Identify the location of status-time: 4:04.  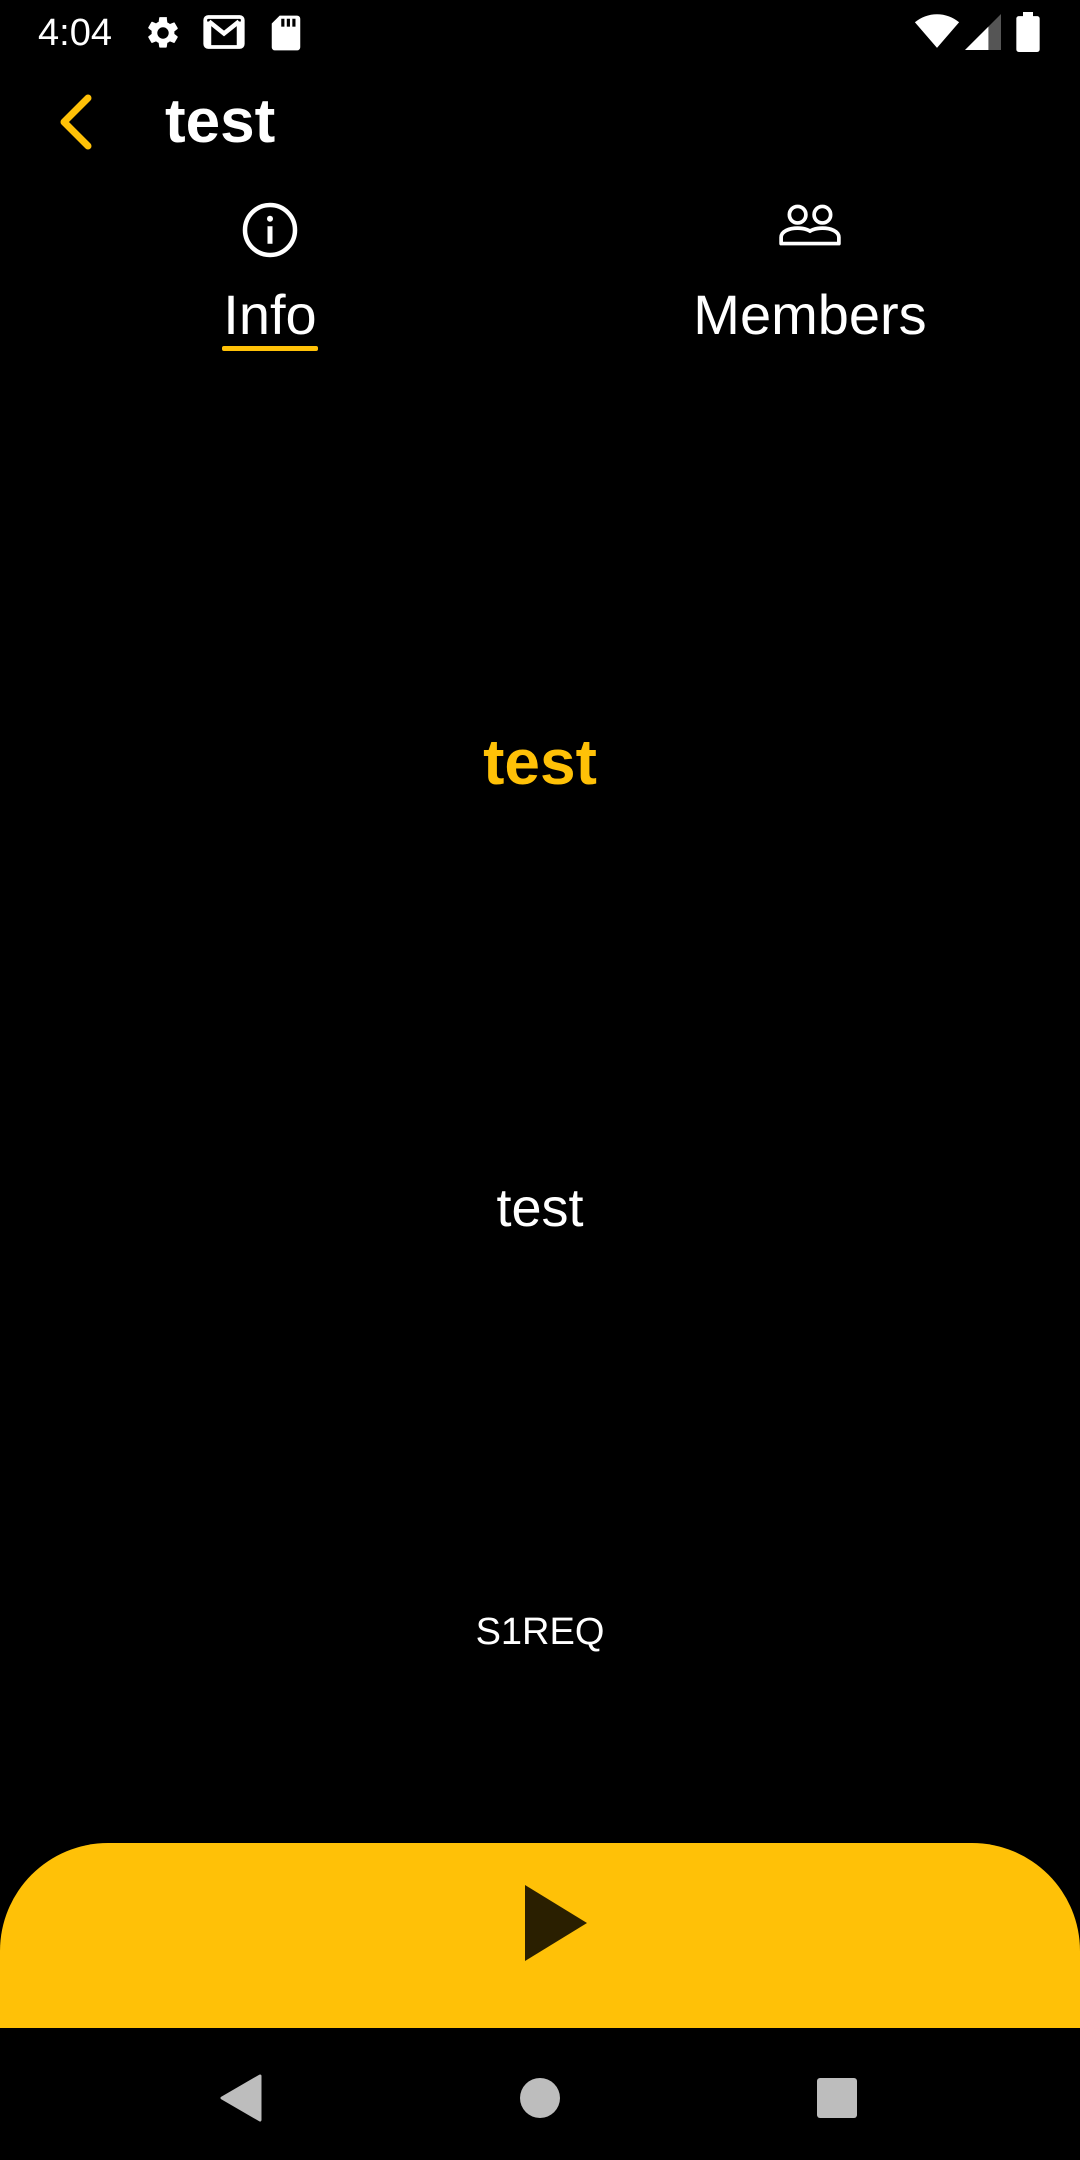
(75, 33).